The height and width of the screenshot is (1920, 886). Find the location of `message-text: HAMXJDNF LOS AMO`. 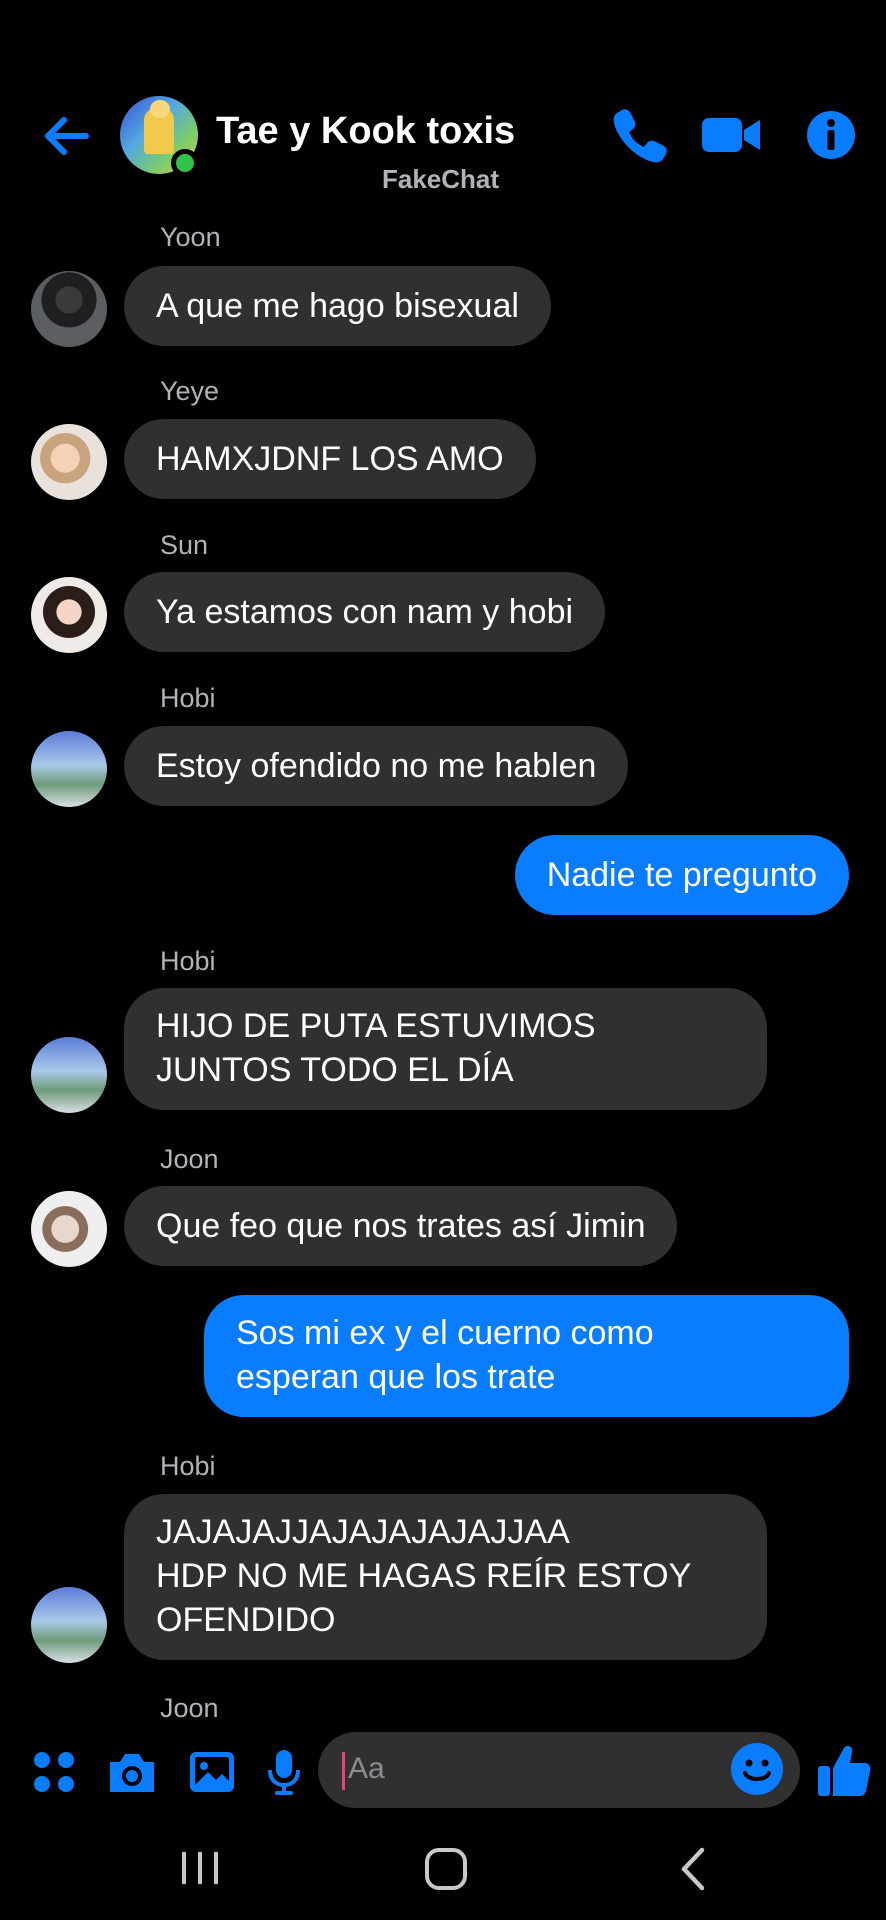

message-text: HAMXJDNF LOS AMO is located at coordinates (330, 459).